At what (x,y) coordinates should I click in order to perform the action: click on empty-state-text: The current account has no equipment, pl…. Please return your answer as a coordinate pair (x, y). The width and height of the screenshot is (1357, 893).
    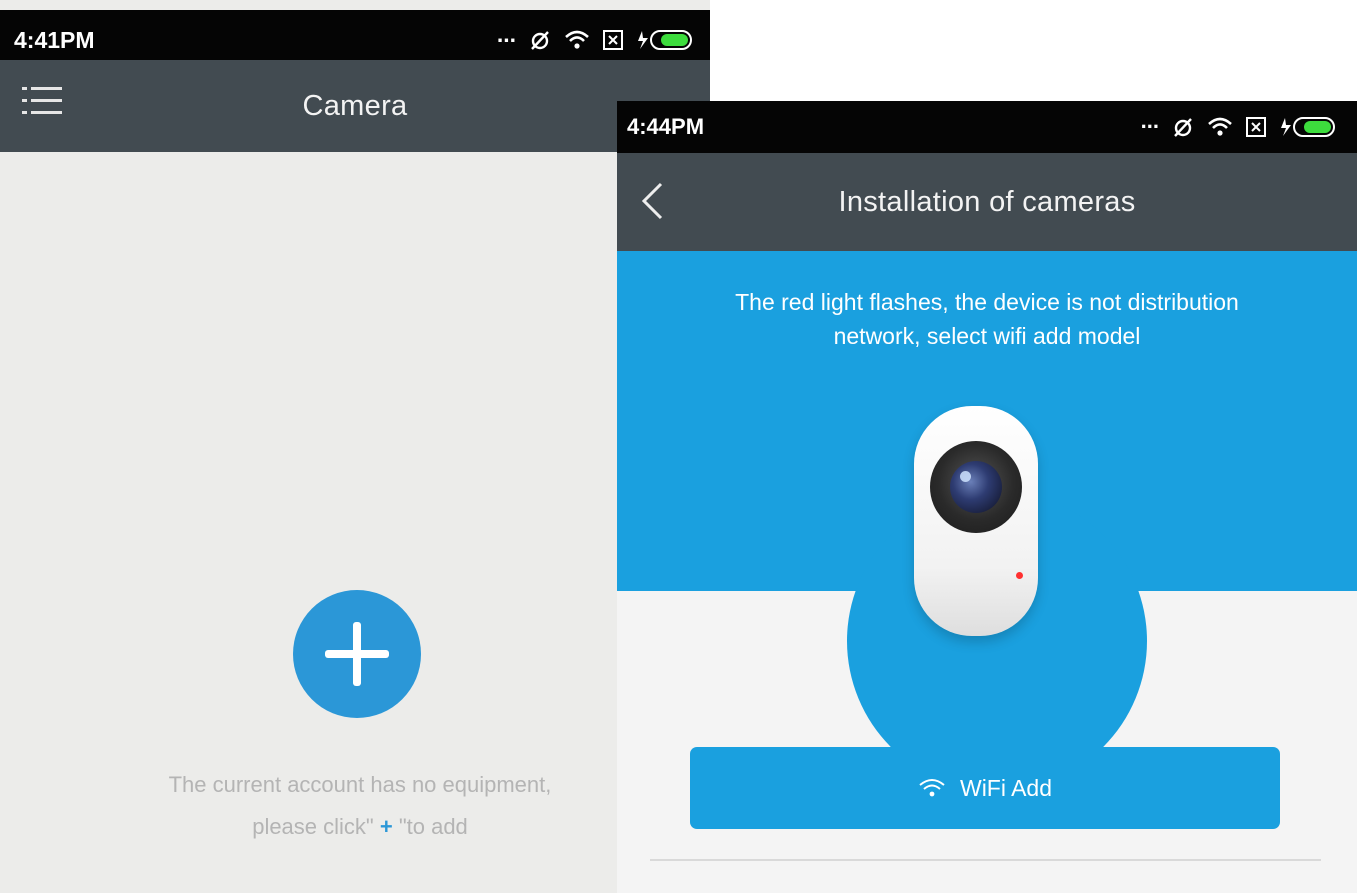
    Looking at the image, I should click on (360, 806).